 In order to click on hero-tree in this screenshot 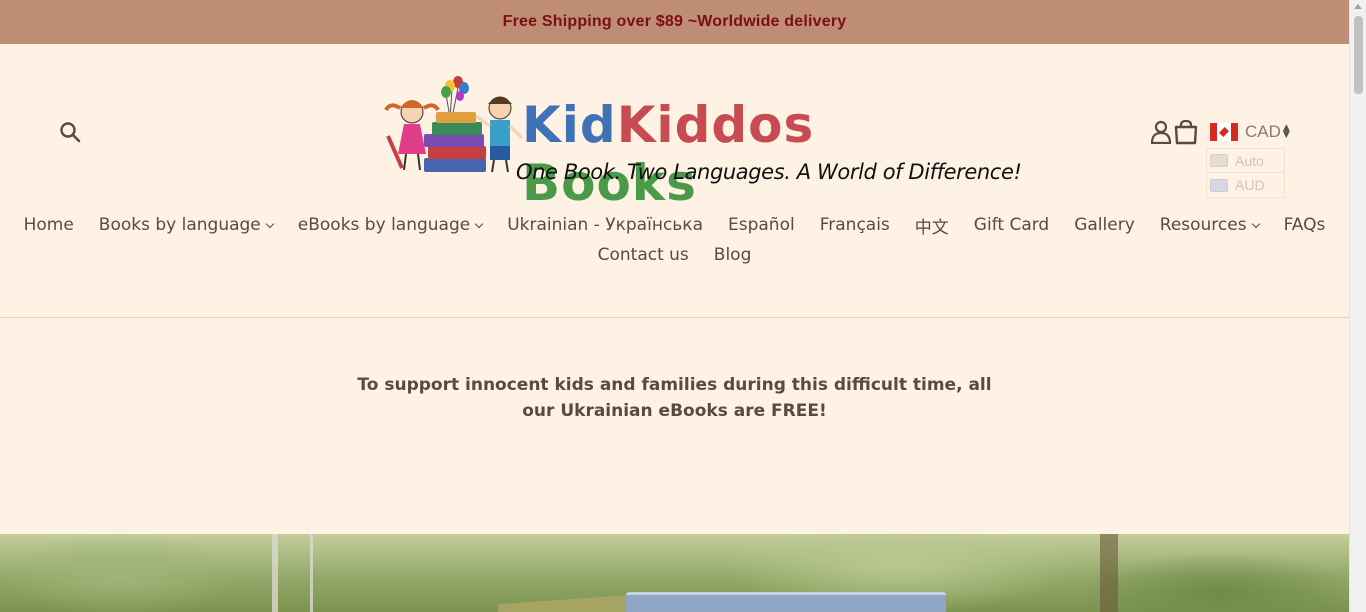, I will do `click(1109, 573)`.